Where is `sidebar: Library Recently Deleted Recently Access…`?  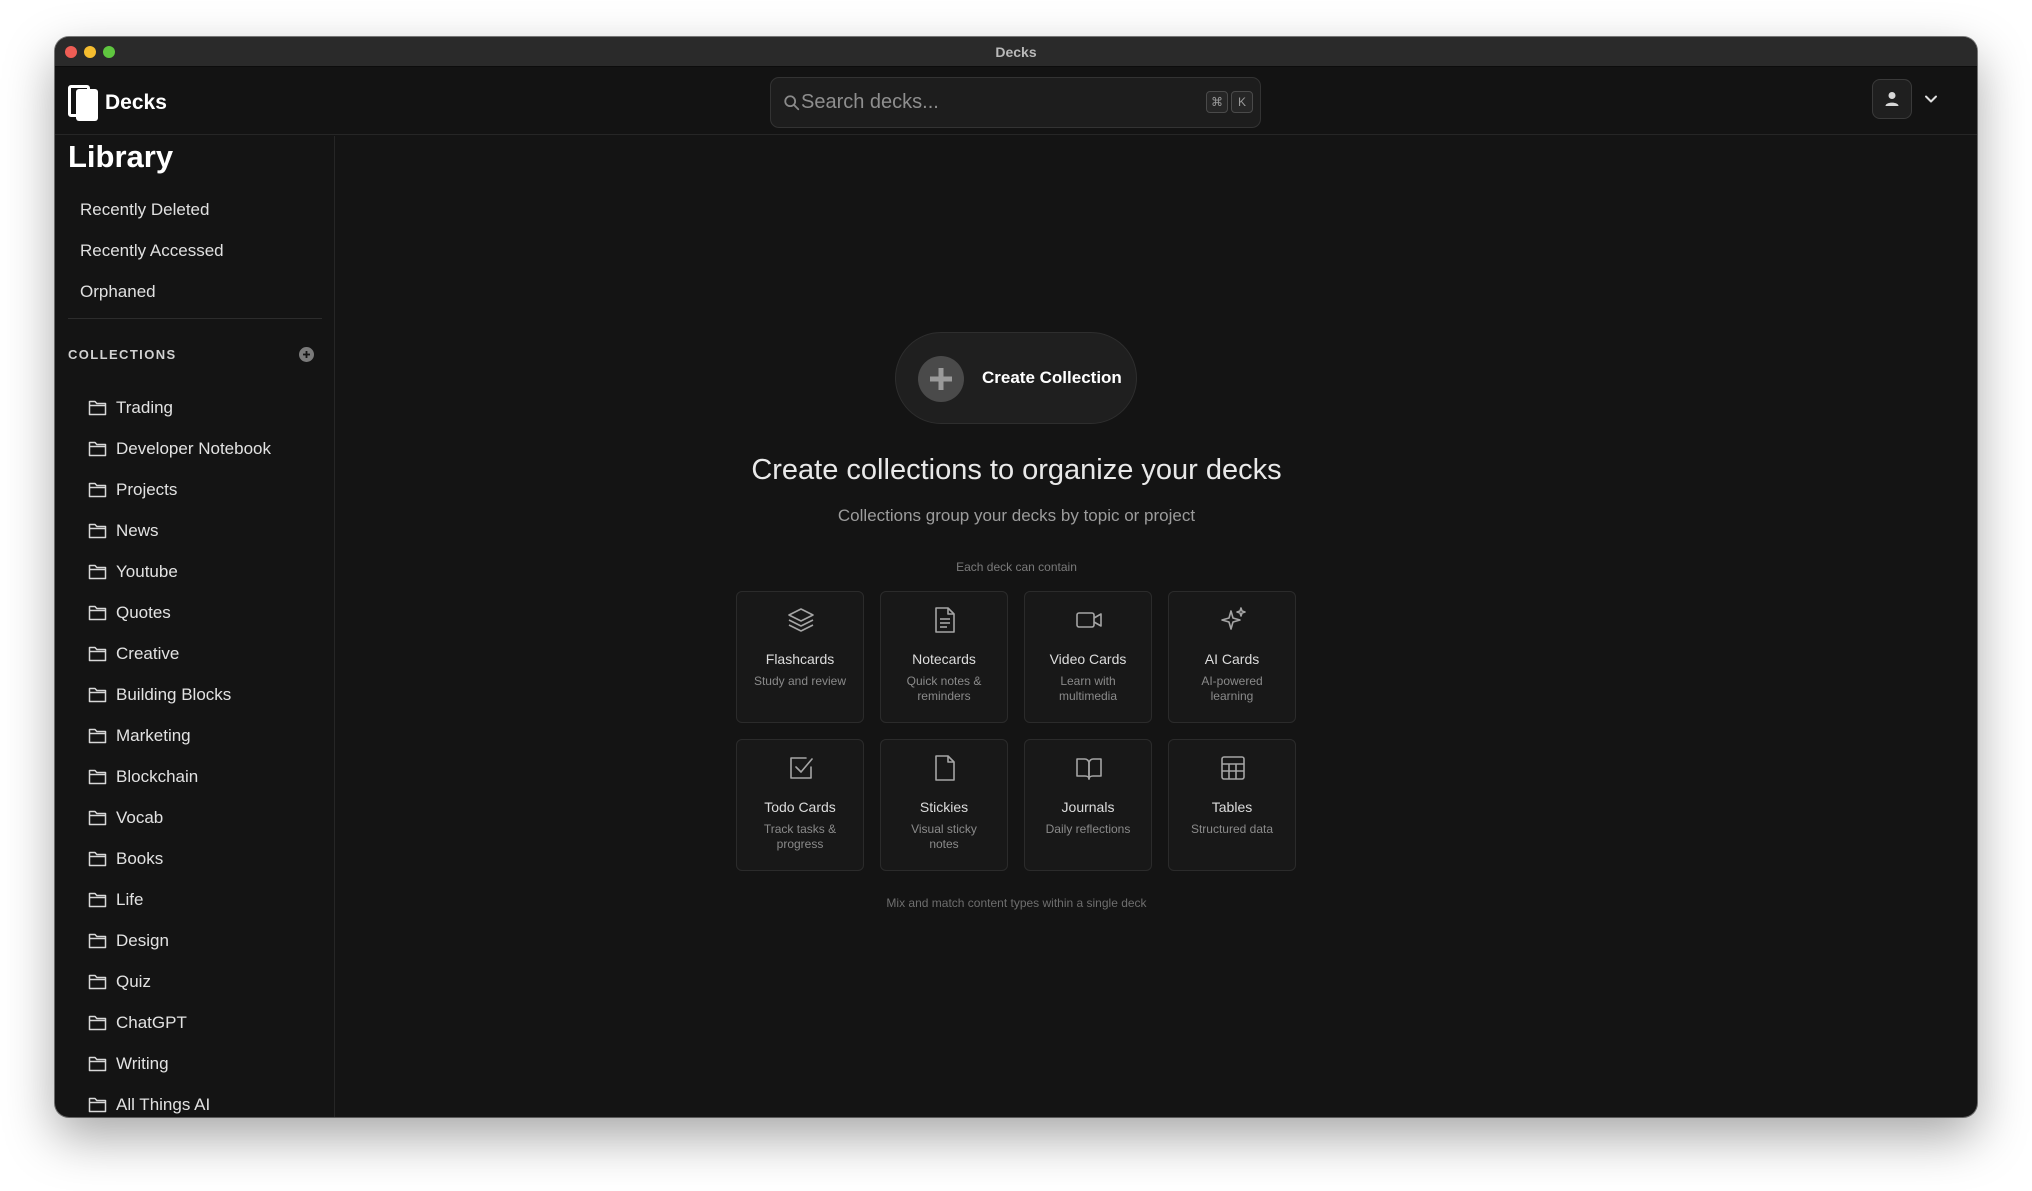 sidebar: Library Recently Deleted Recently Access… is located at coordinates (195, 626).